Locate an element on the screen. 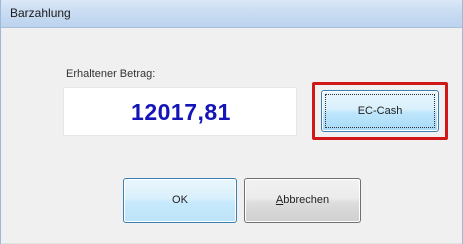 This screenshot has height=244, width=463. amount-received-label: Erhaltener Betrag: is located at coordinates (111, 74).